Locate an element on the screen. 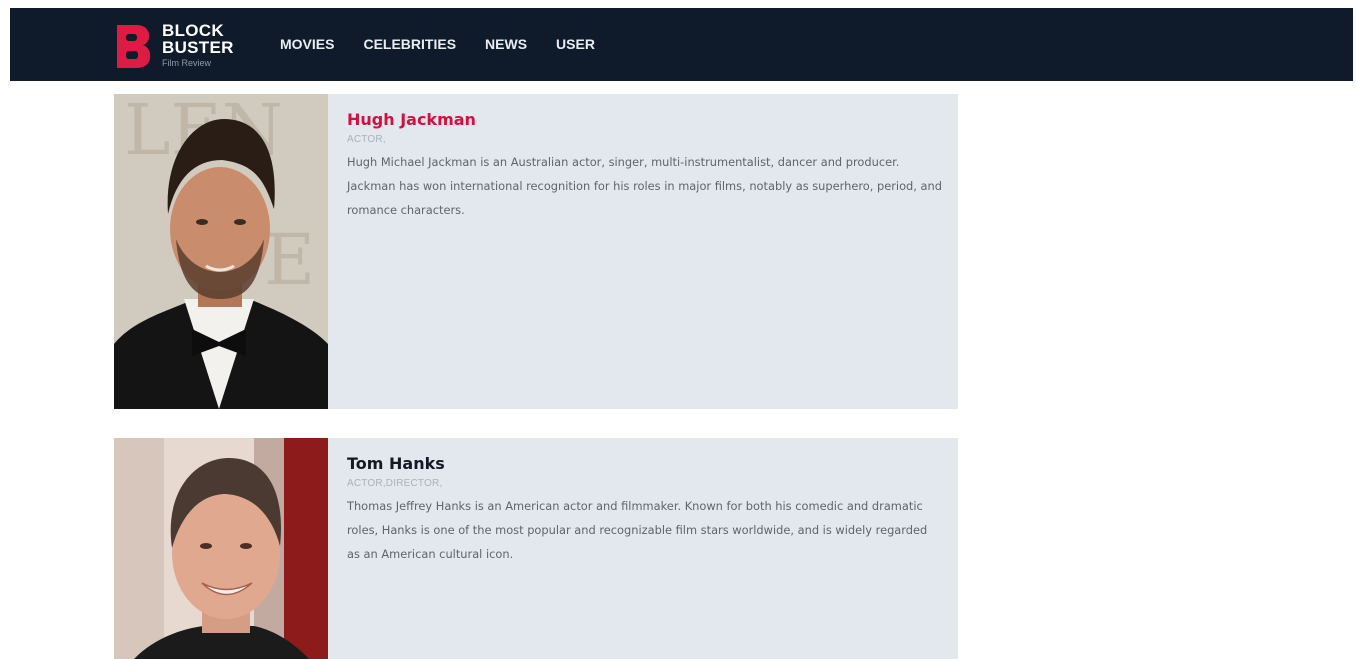  page-top-strip is located at coordinates (678, 4).